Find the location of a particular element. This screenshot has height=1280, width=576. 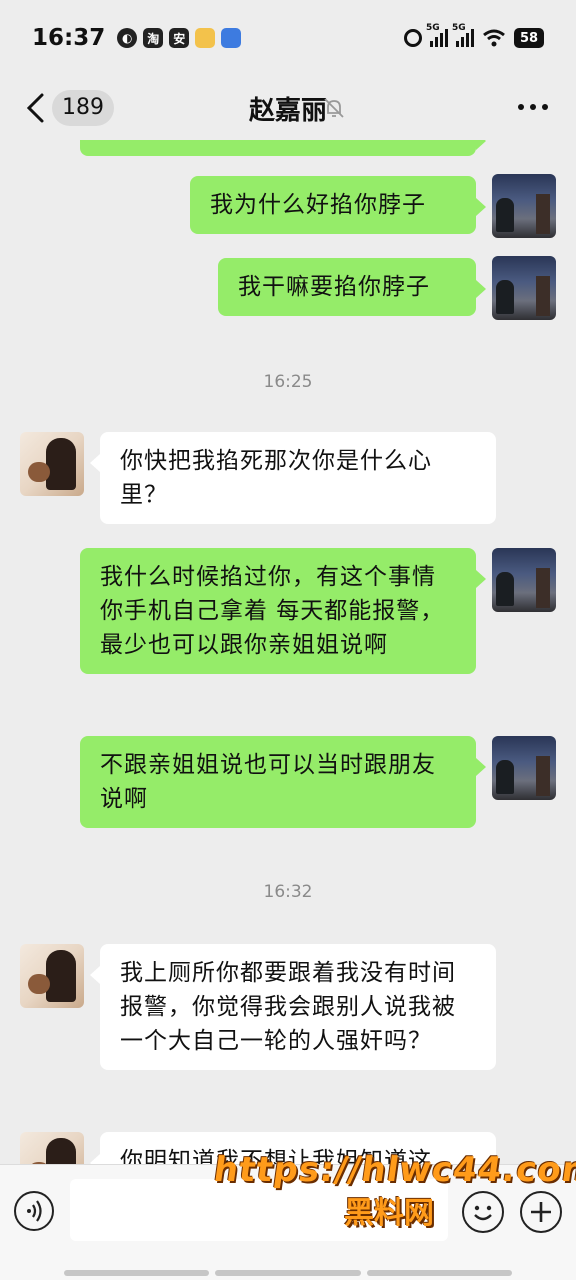

voice-input-button is located at coordinates (34, 1211).